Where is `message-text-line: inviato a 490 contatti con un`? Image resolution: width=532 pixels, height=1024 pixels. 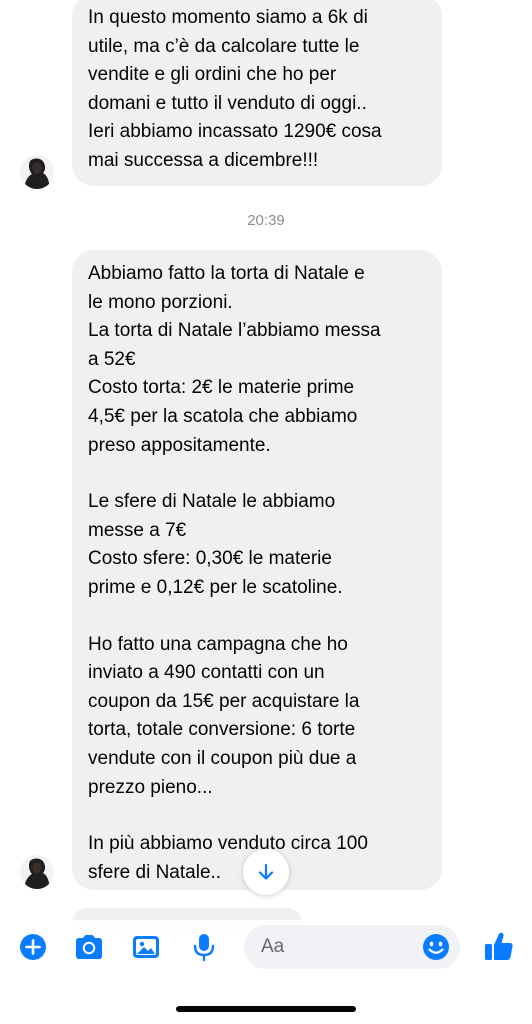 message-text-line: inviato a 490 contatti con un is located at coordinates (206, 673).